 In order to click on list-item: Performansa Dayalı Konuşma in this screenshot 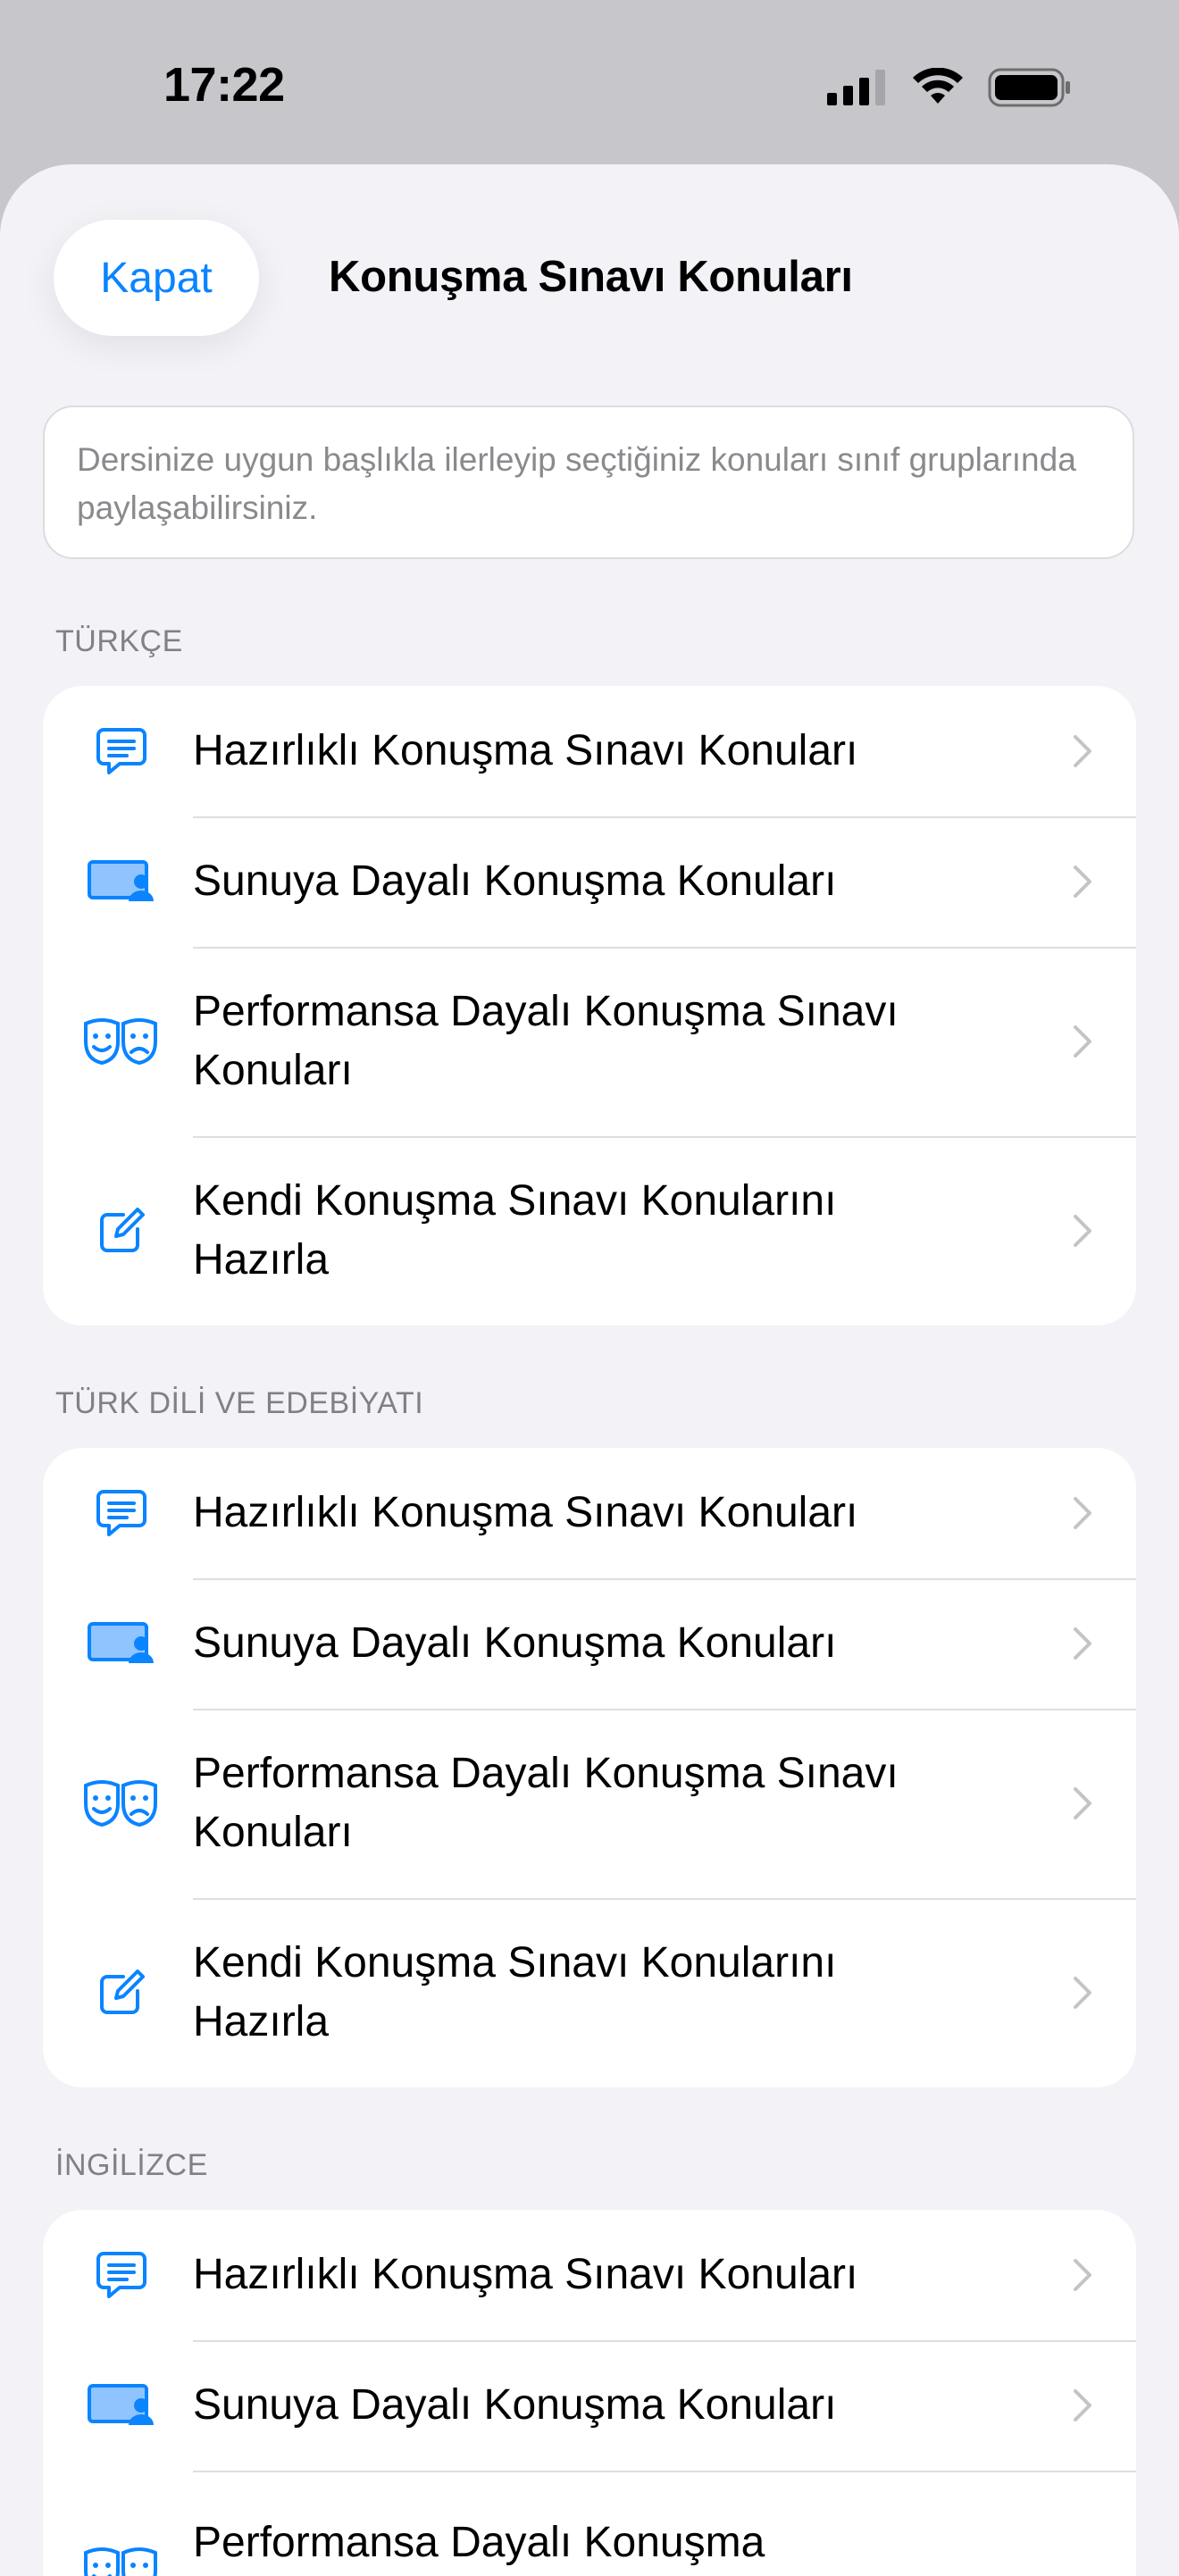, I will do `click(589, 2524)`.